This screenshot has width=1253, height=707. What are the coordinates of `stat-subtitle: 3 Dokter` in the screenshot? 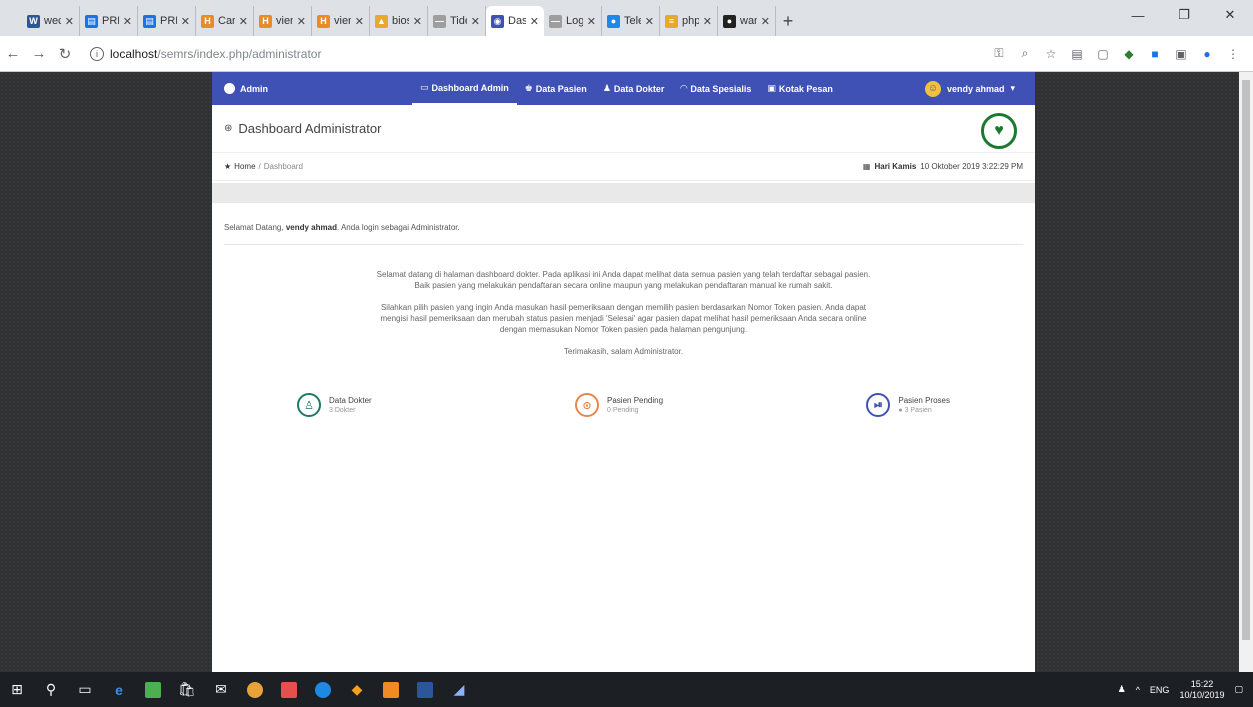 It's located at (342, 410).